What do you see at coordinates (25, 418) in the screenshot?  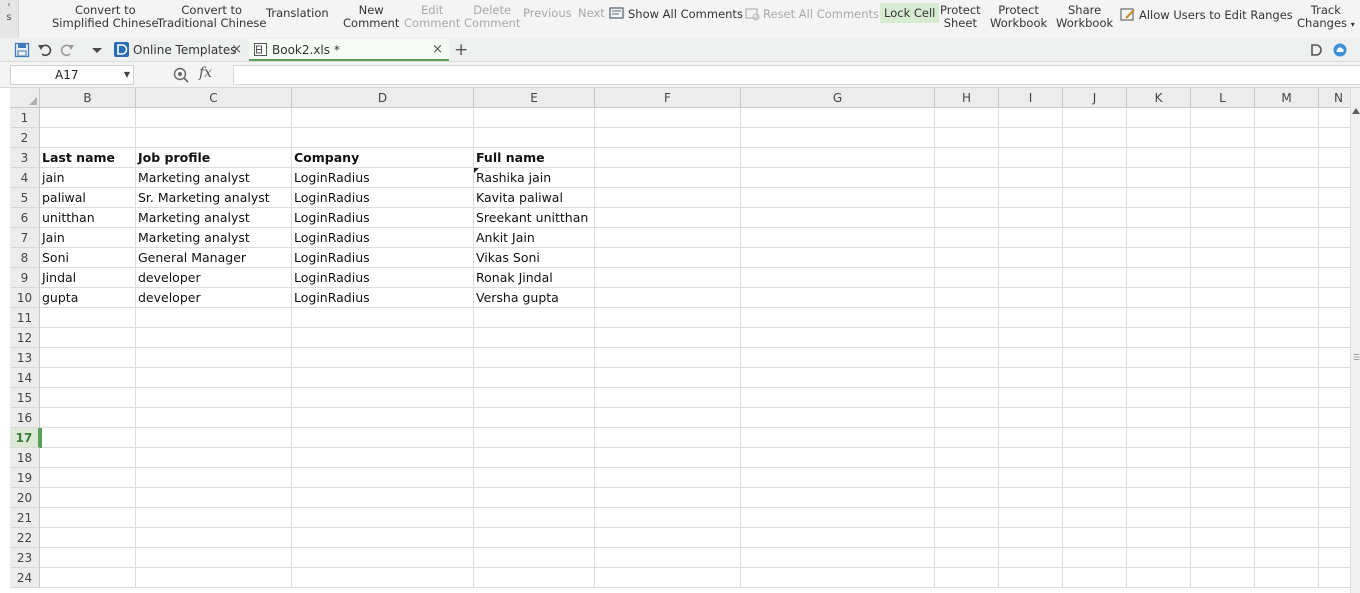 I see `row-header: 16` at bounding box center [25, 418].